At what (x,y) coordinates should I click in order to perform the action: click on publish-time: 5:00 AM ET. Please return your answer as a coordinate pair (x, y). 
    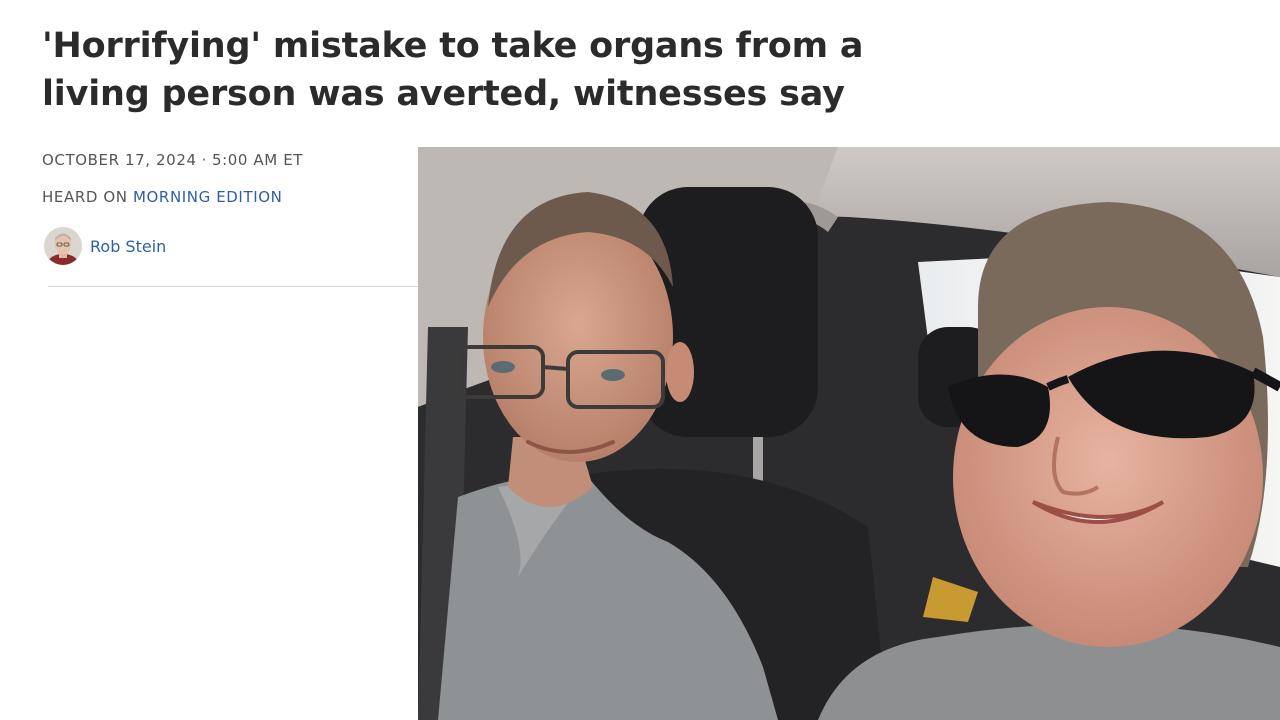
    Looking at the image, I should click on (257, 160).